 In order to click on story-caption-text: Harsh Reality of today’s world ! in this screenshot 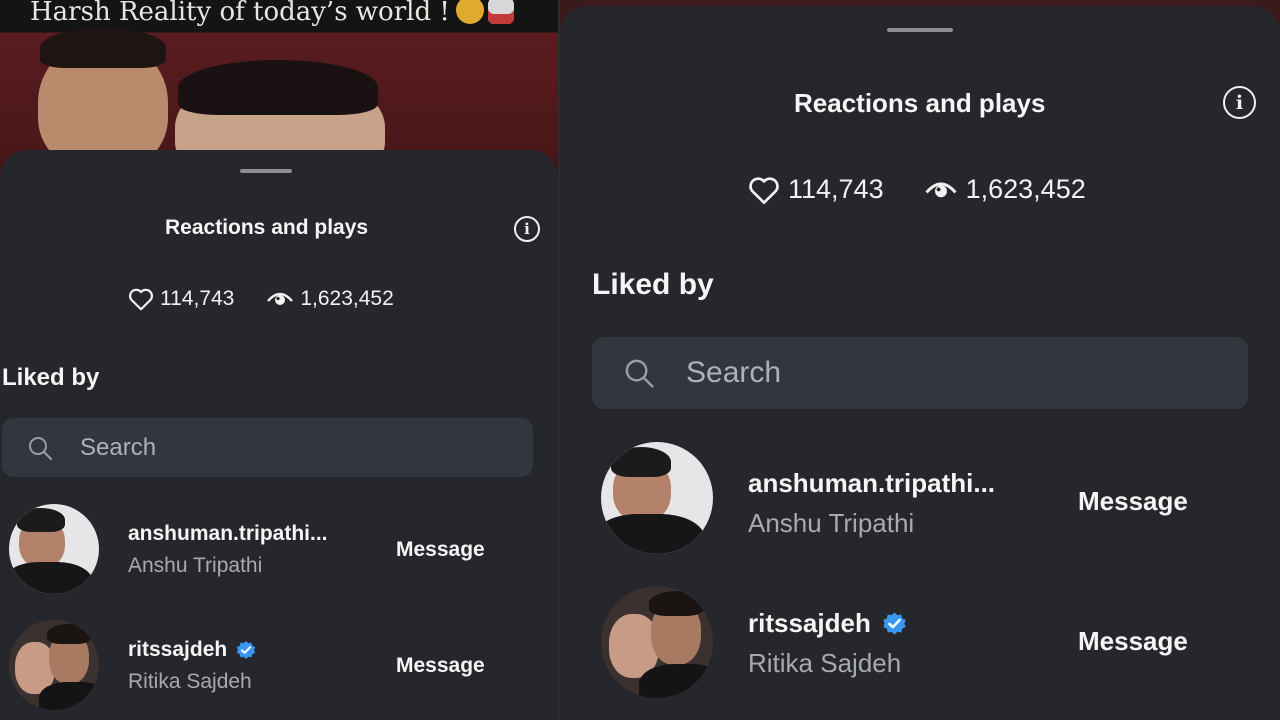, I will do `click(240, 13)`.